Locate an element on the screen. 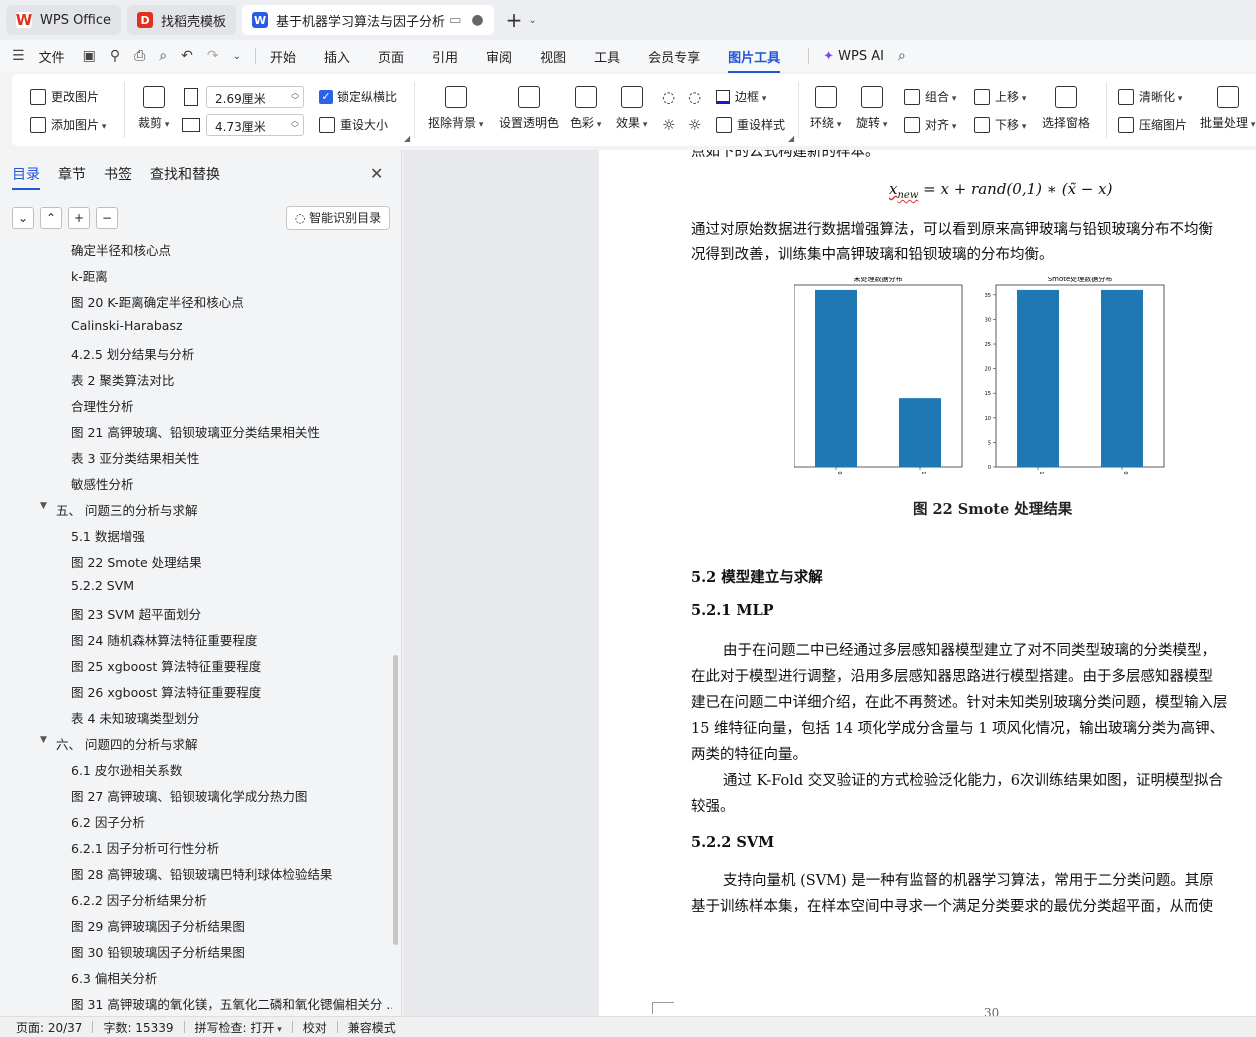  proofread-button: 校对 is located at coordinates (315, 1027).